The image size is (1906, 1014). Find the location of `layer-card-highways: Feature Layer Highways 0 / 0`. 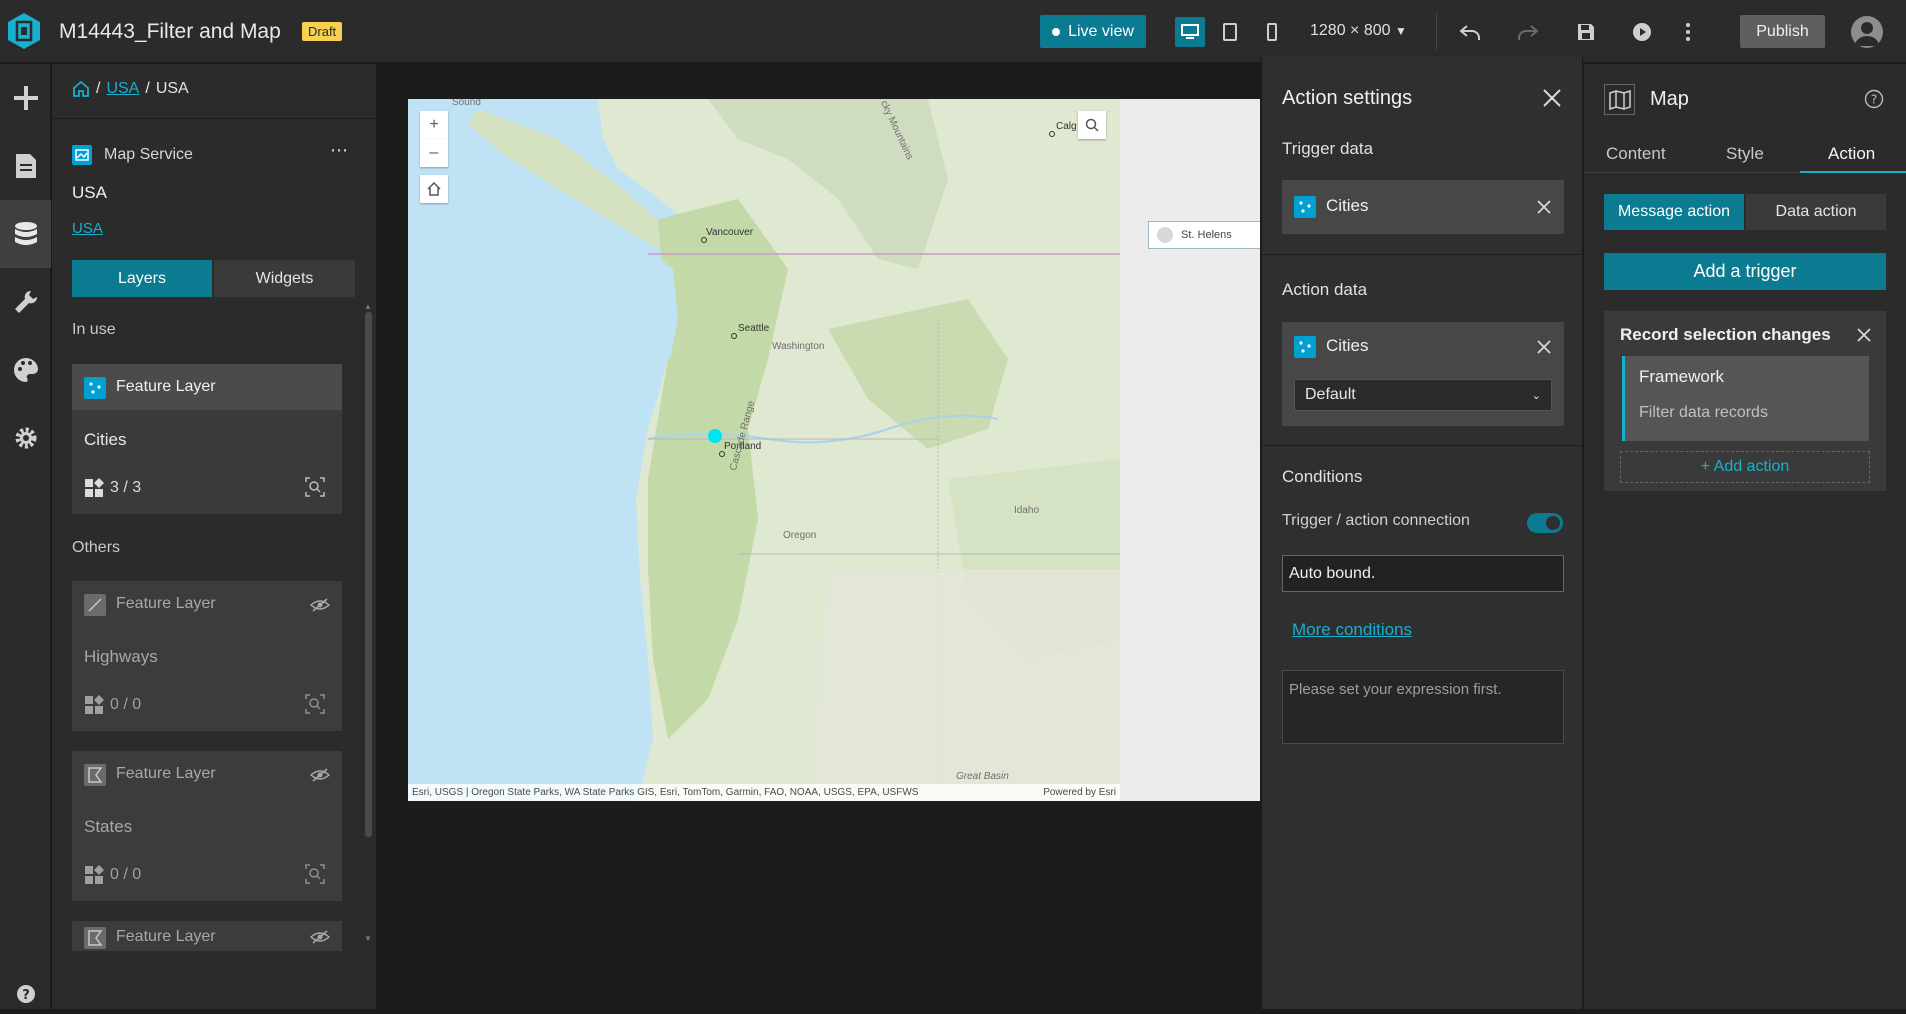

layer-card-highways: Feature Layer Highways 0 / 0 is located at coordinates (207, 656).